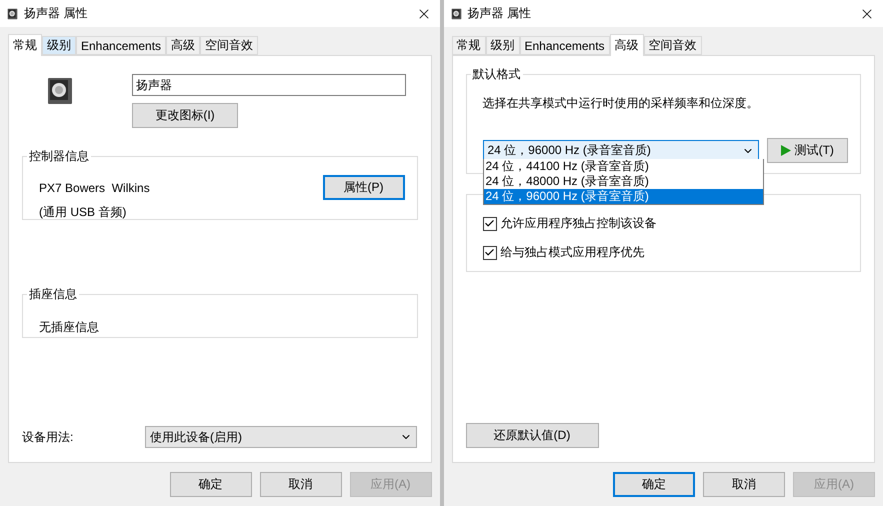 The image size is (883, 506). What do you see at coordinates (48, 437) in the screenshot?
I see `usage-label: 设备用法:` at bounding box center [48, 437].